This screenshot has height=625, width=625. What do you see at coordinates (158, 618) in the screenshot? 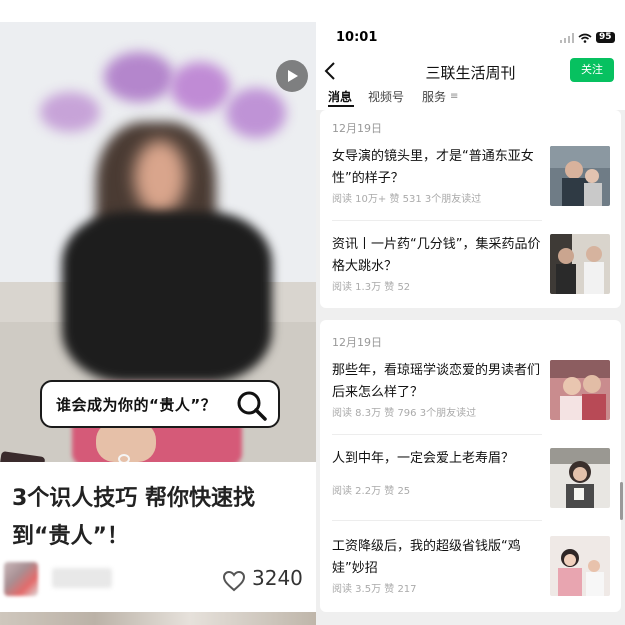
I see `next-card-preview` at bounding box center [158, 618].